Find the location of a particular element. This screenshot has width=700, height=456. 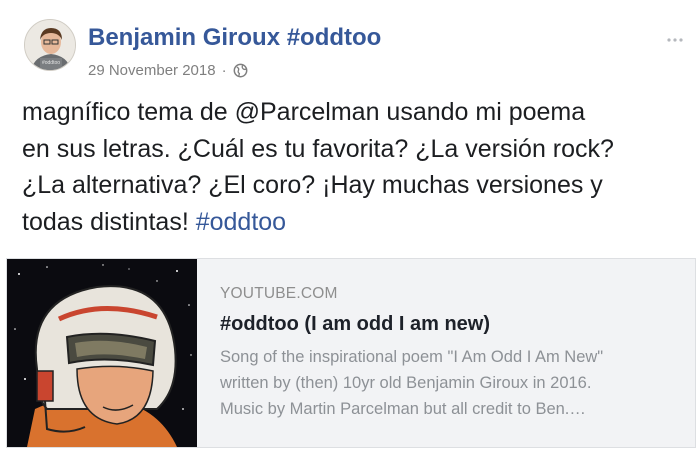

avatar-photo: #oddtoo is located at coordinates (50, 45).